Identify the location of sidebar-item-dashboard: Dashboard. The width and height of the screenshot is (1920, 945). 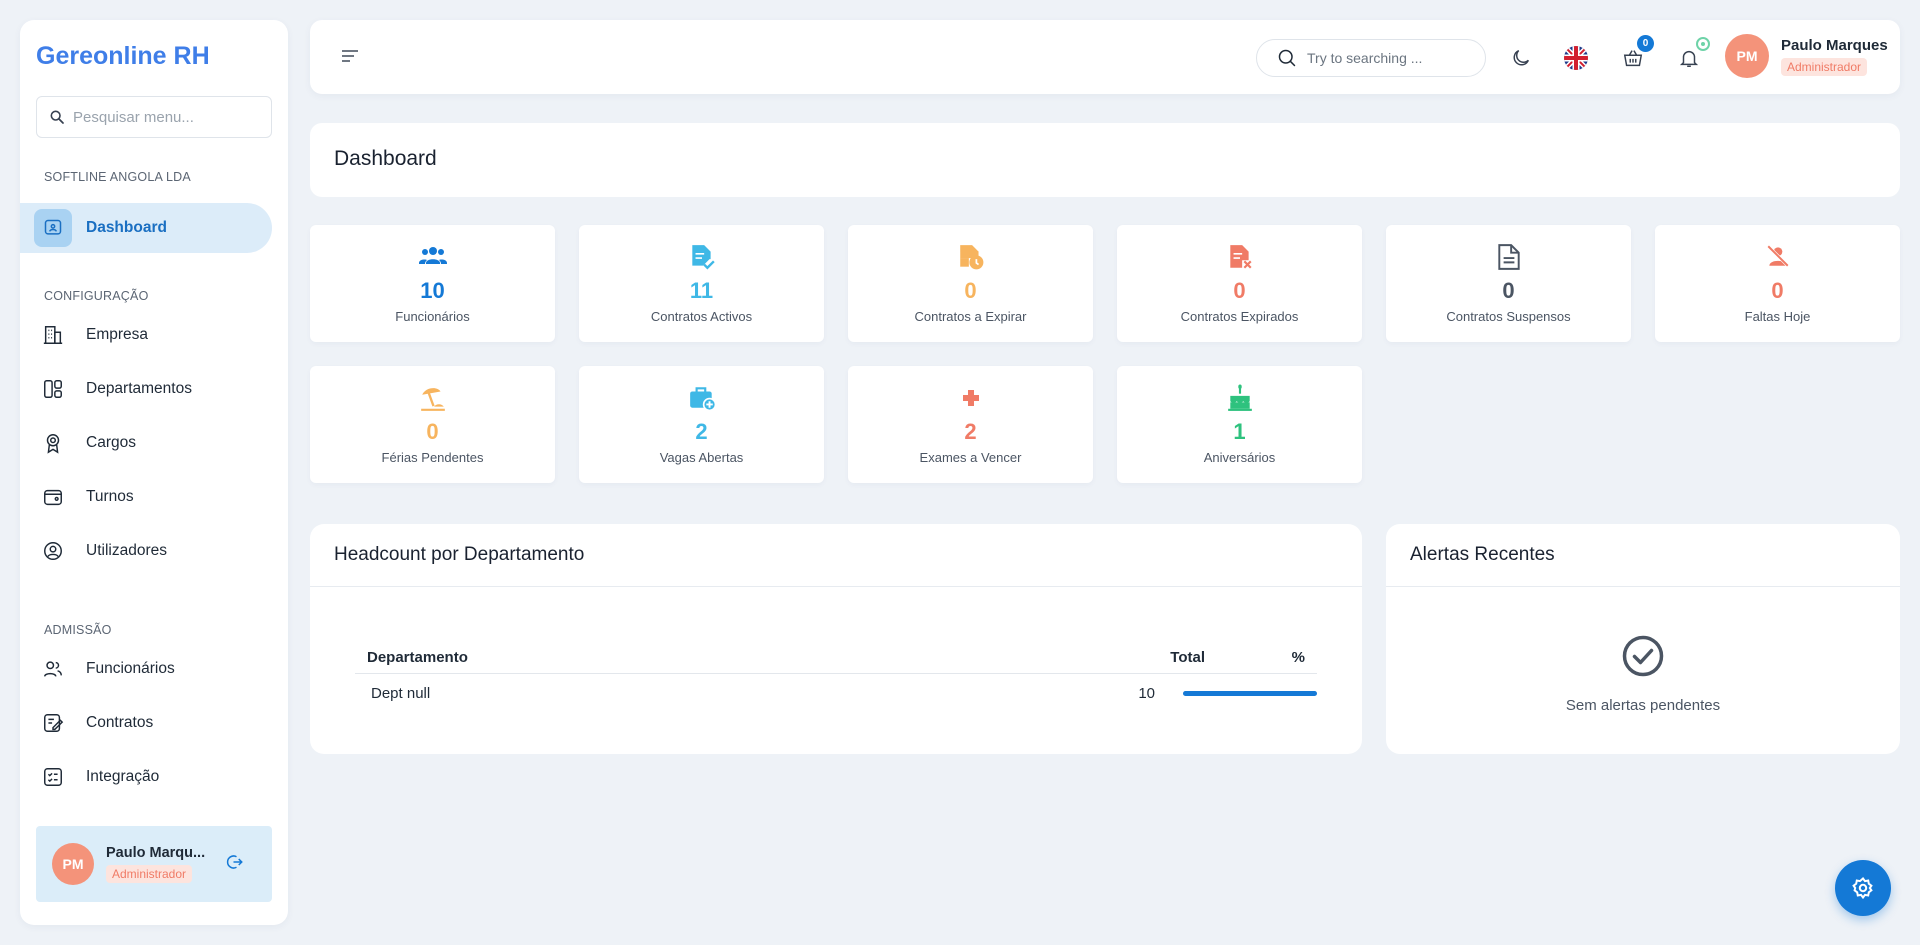
(146, 228).